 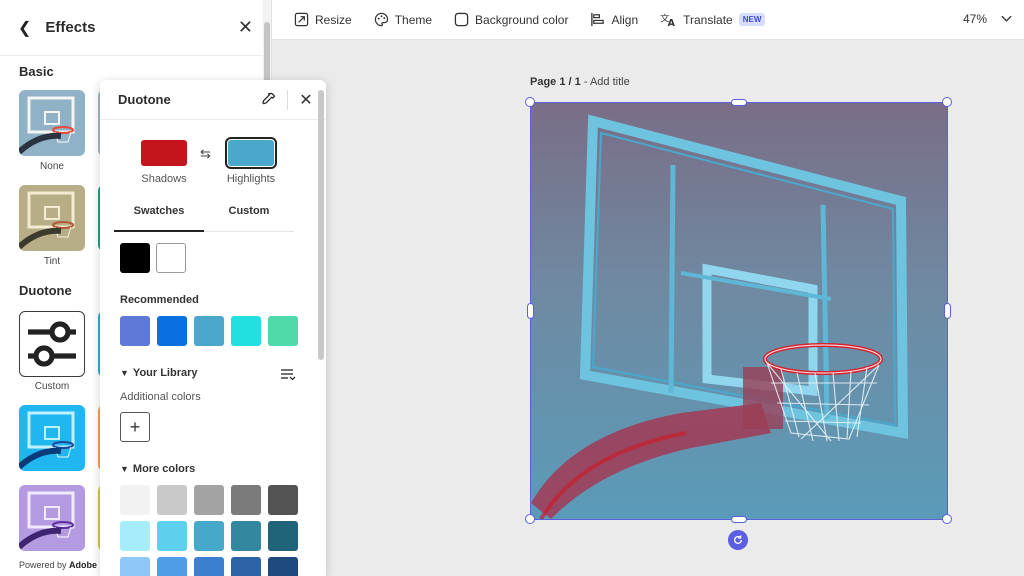 What do you see at coordinates (306, 100) in the screenshot?
I see `close-duotone-icon: ✕` at bounding box center [306, 100].